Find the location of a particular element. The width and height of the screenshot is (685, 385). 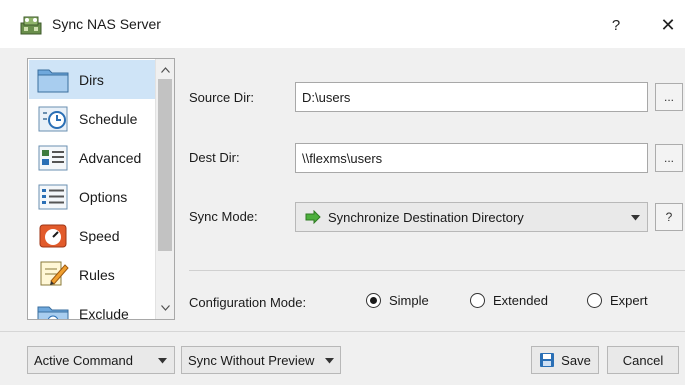

radio-extended-indicator is located at coordinates (477, 300).